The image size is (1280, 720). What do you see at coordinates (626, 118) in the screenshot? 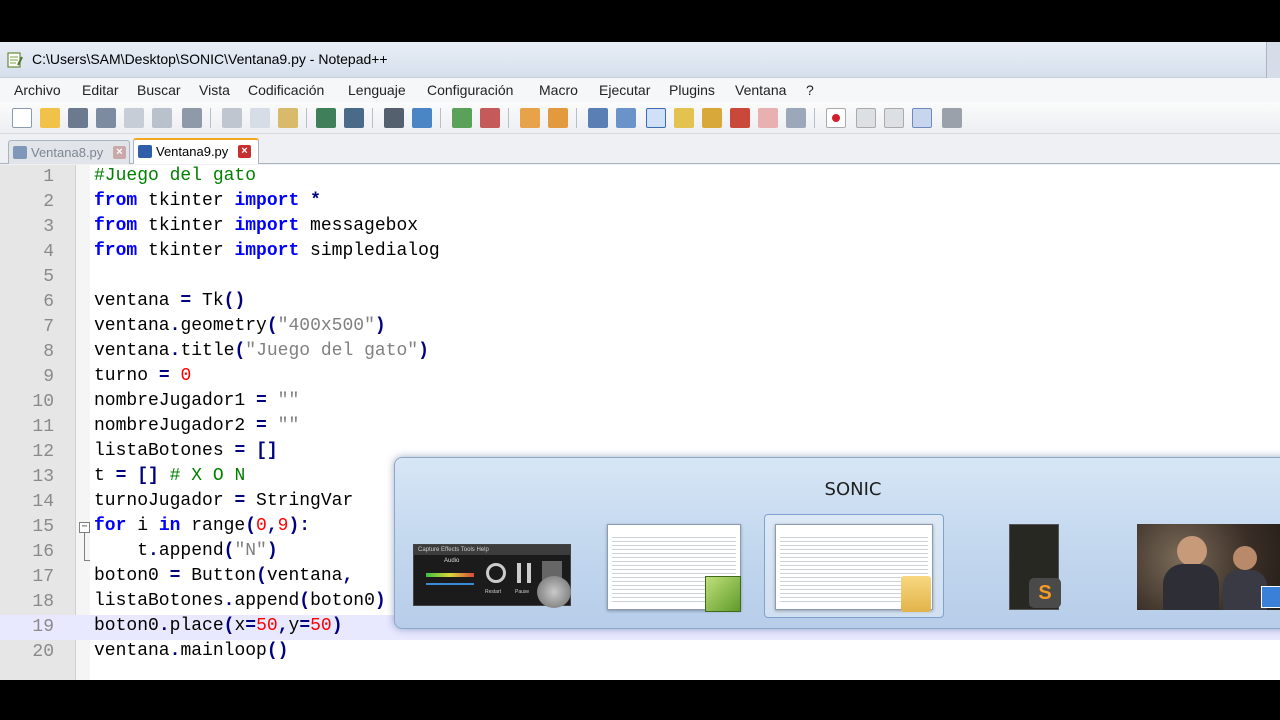
I see `show-all-chars-icon` at bounding box center [626, 118].